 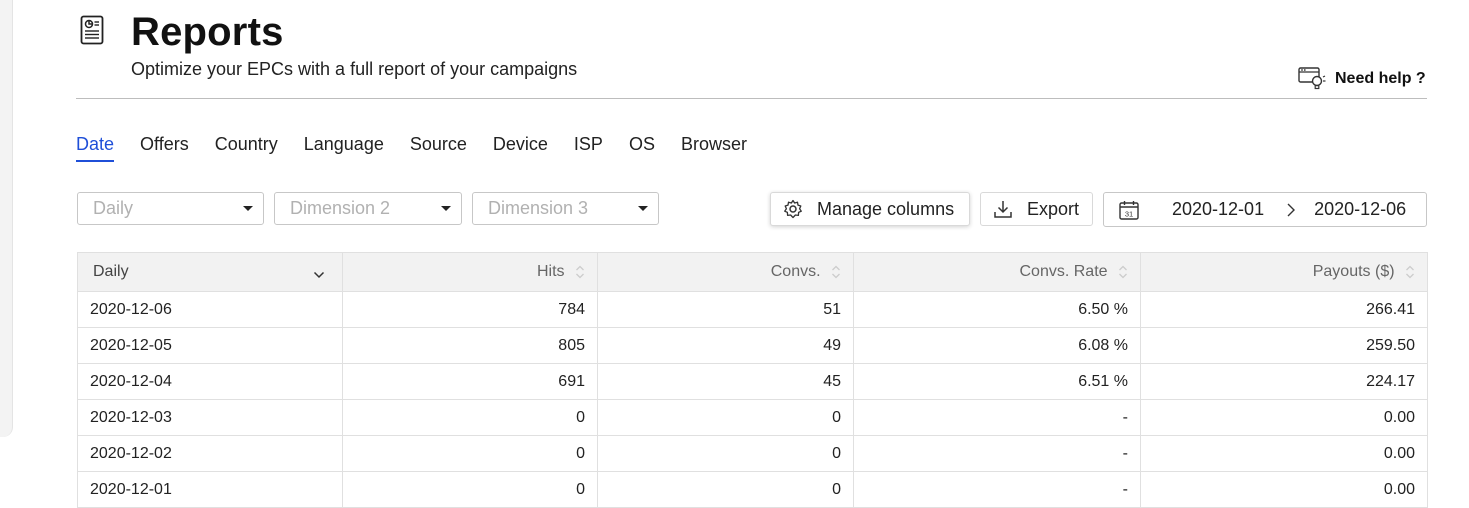 I want to click on cell-convs: 45, so click(x=725, y=381).